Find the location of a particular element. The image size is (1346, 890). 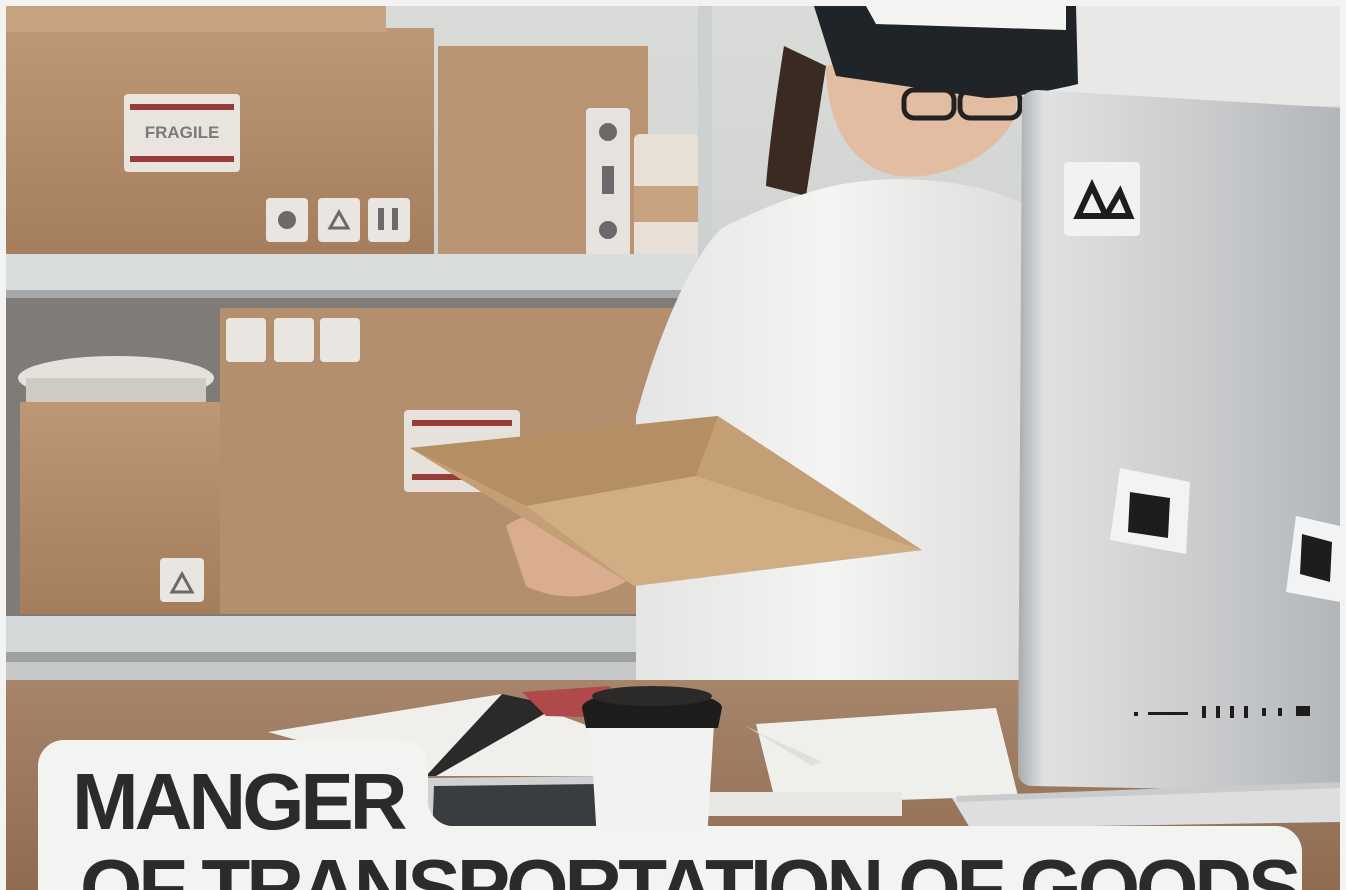

title-line-1: MANGER is located at coordinates (240, 801).